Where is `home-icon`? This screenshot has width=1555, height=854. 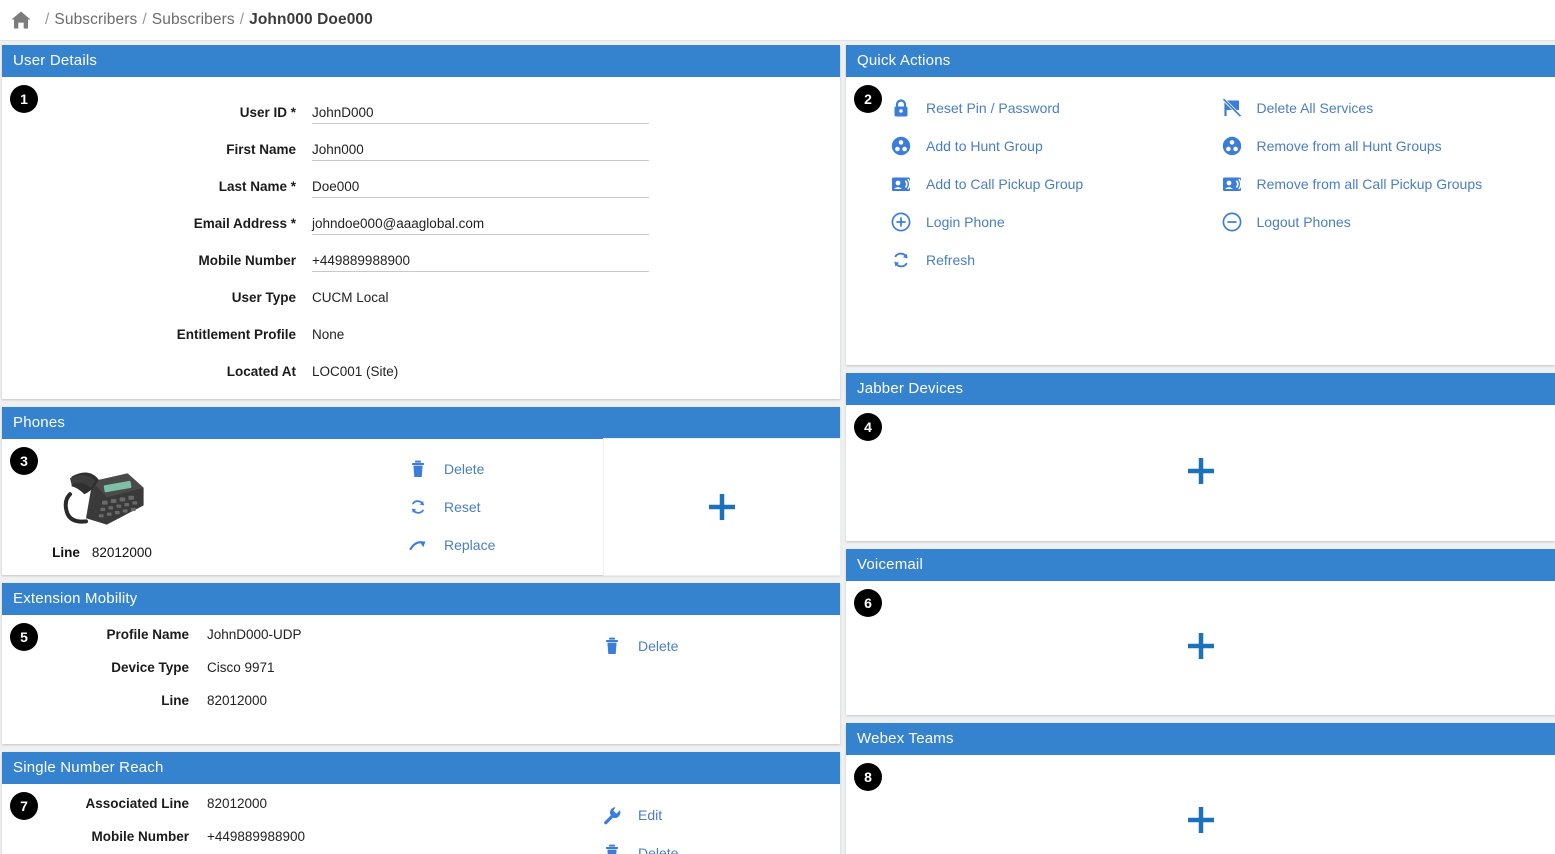 home-icon is located at coordinates (25, 20).